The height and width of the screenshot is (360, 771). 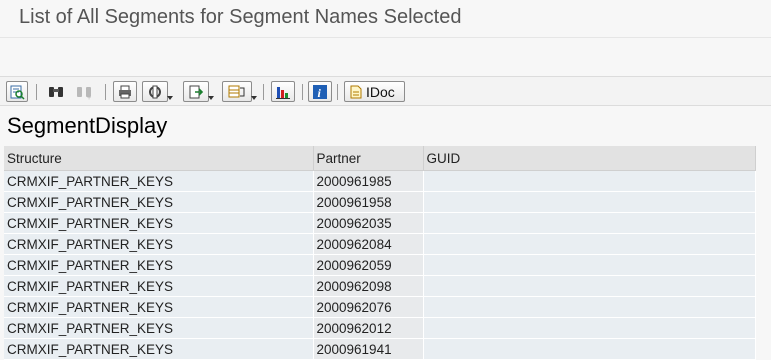 I want to click on cell-partner: 2000962035, so click(x=368, y=223).